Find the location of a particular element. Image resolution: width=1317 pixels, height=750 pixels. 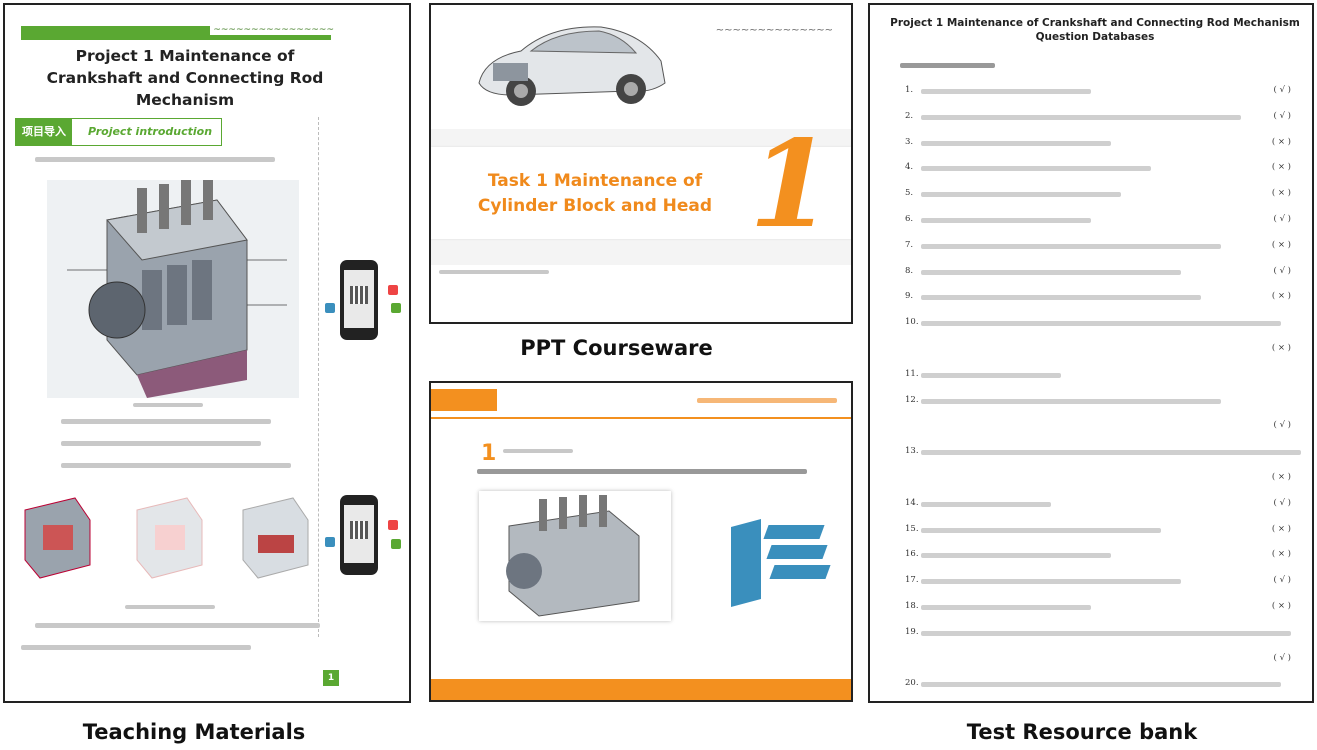

question-number: 4. is located at coordinates (909, 167).